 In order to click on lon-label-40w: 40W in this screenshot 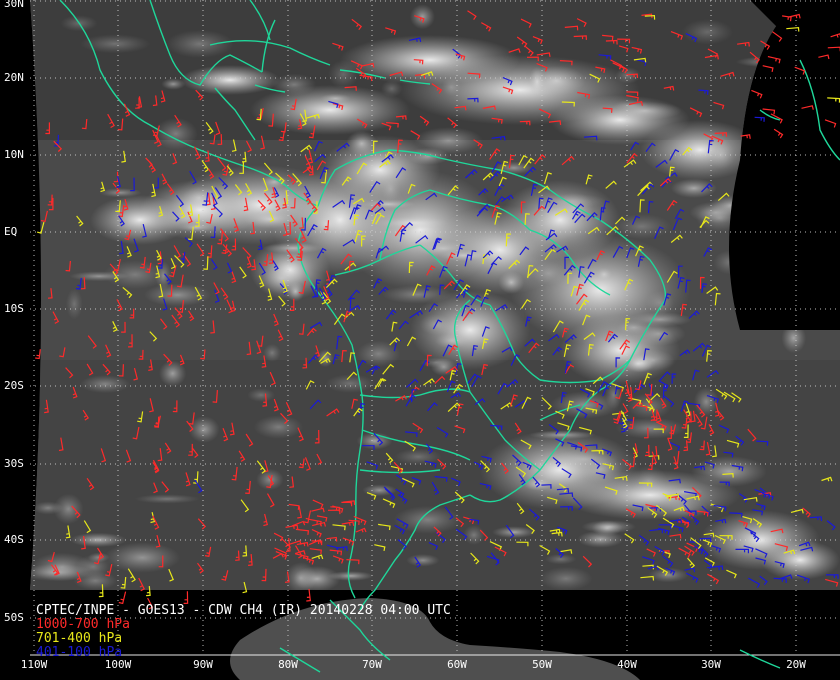, I will do `click(627, 664)`.